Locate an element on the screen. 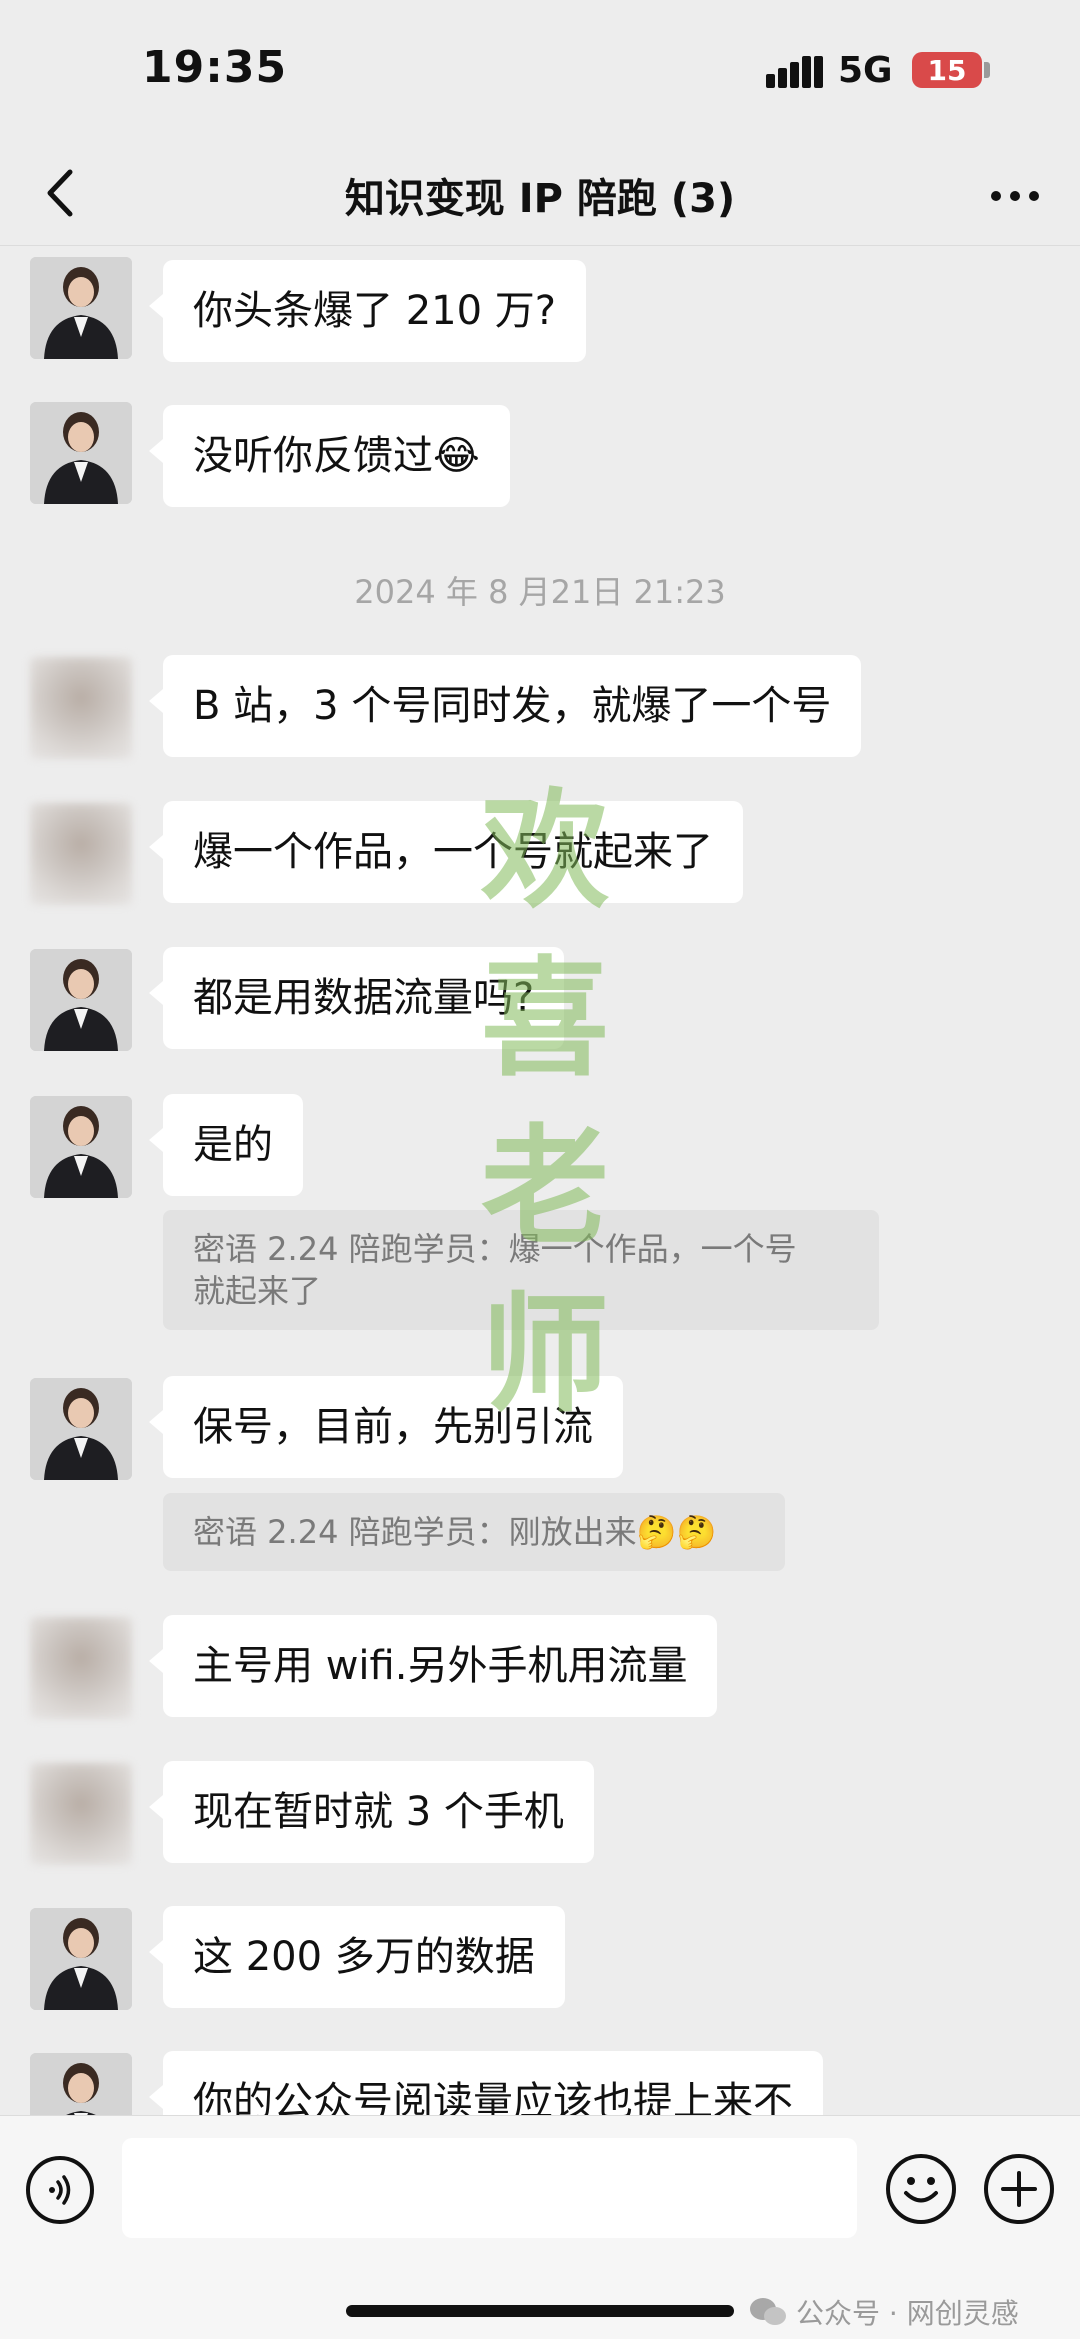  source-watermark: 公众号 · 网创灵感 is located at coordinates (883, 2312).